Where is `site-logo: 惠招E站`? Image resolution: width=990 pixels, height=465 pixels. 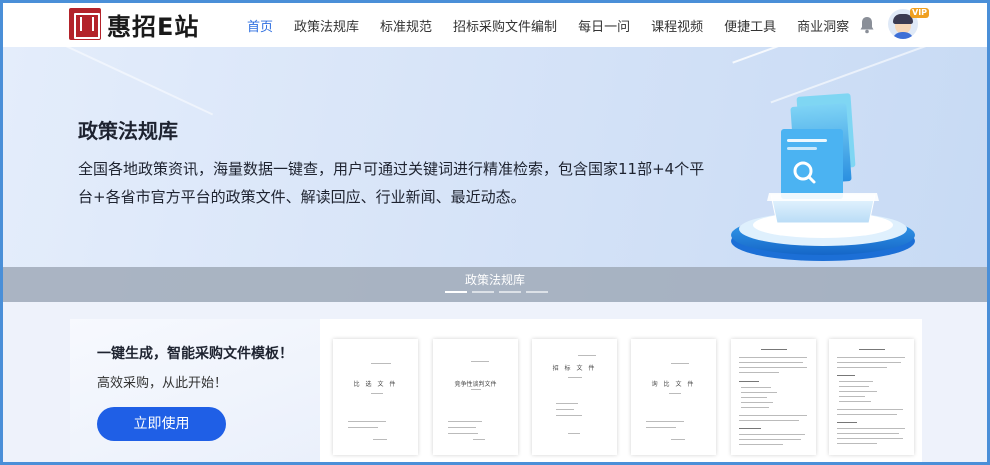 site-logo: 惠招E站 is located at coordinates (134, 24).